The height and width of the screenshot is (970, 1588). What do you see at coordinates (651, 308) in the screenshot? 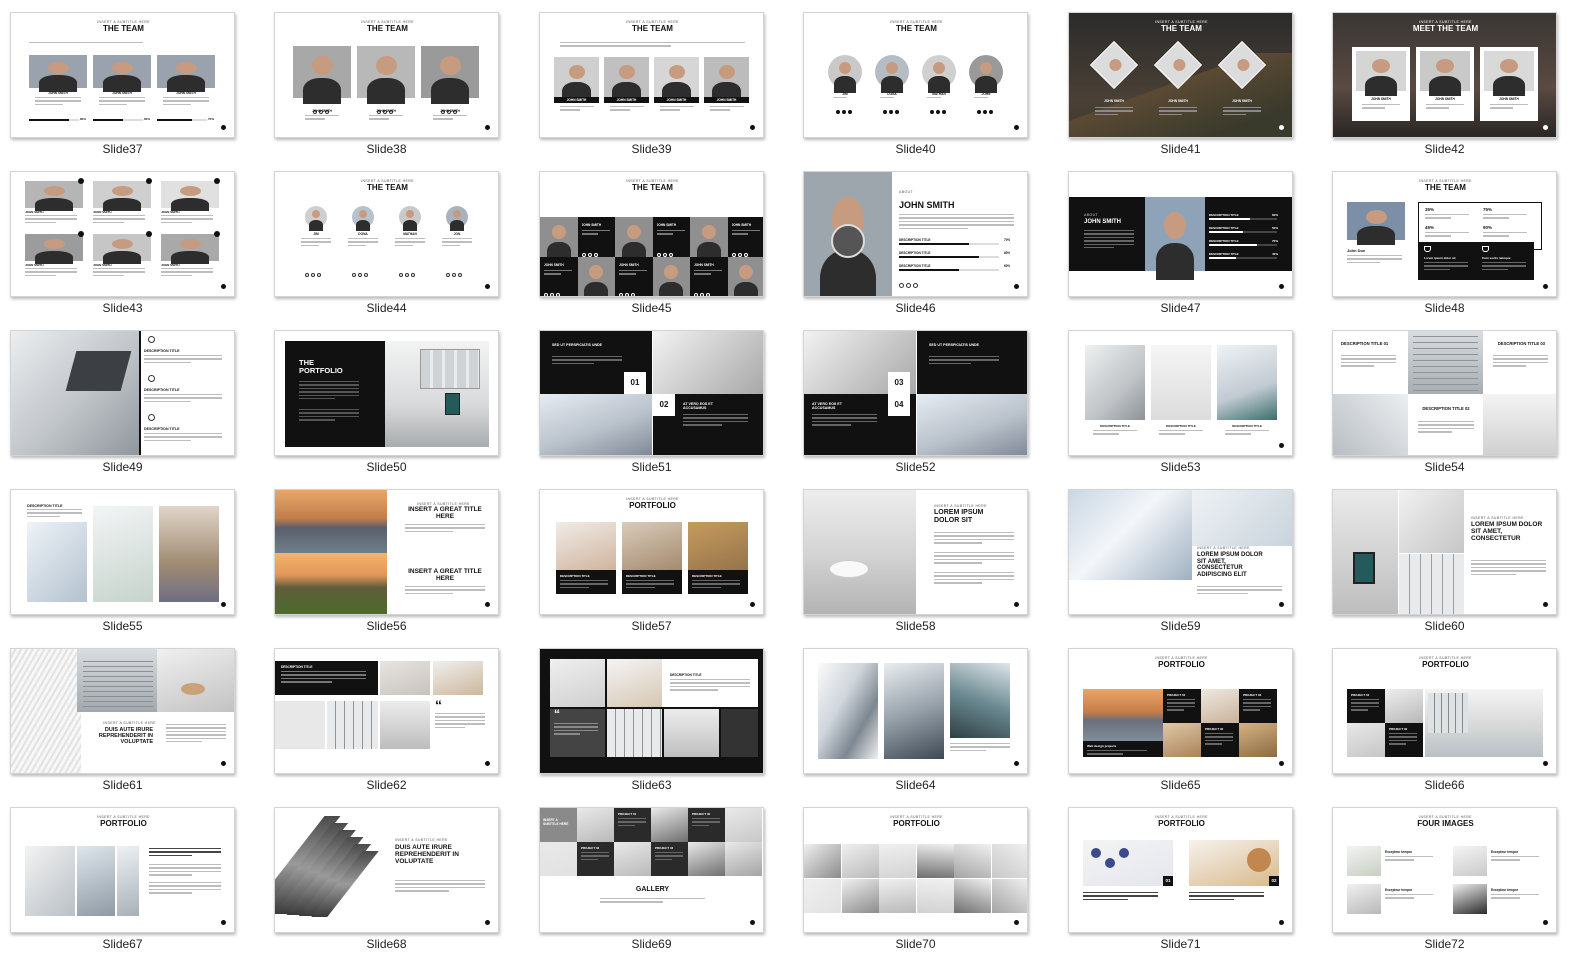
I see `slide-label: Slide45` at bounding box center [651, 308].